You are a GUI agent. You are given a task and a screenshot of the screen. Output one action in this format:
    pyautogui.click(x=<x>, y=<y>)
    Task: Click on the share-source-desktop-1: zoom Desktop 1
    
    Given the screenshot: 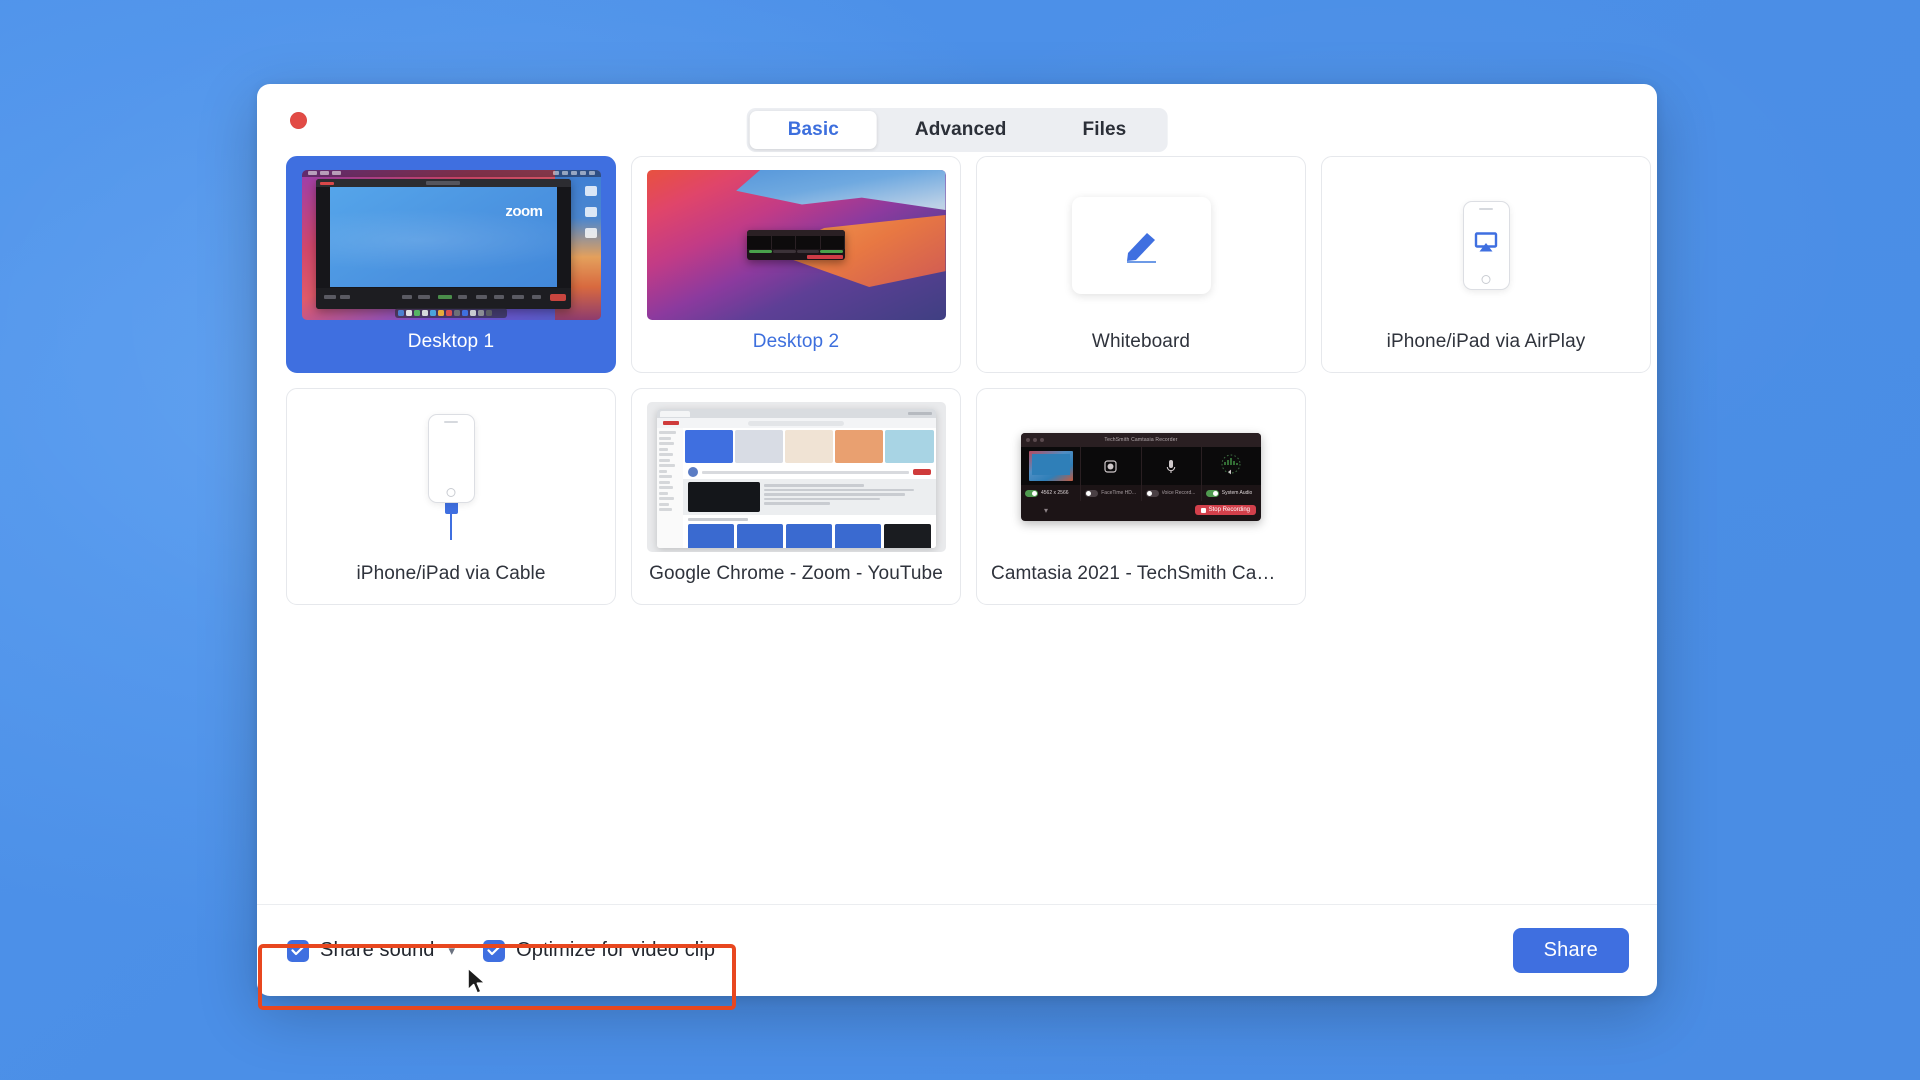 What is the action you would take?
    pyautogui.click(x=451, y=264)
    